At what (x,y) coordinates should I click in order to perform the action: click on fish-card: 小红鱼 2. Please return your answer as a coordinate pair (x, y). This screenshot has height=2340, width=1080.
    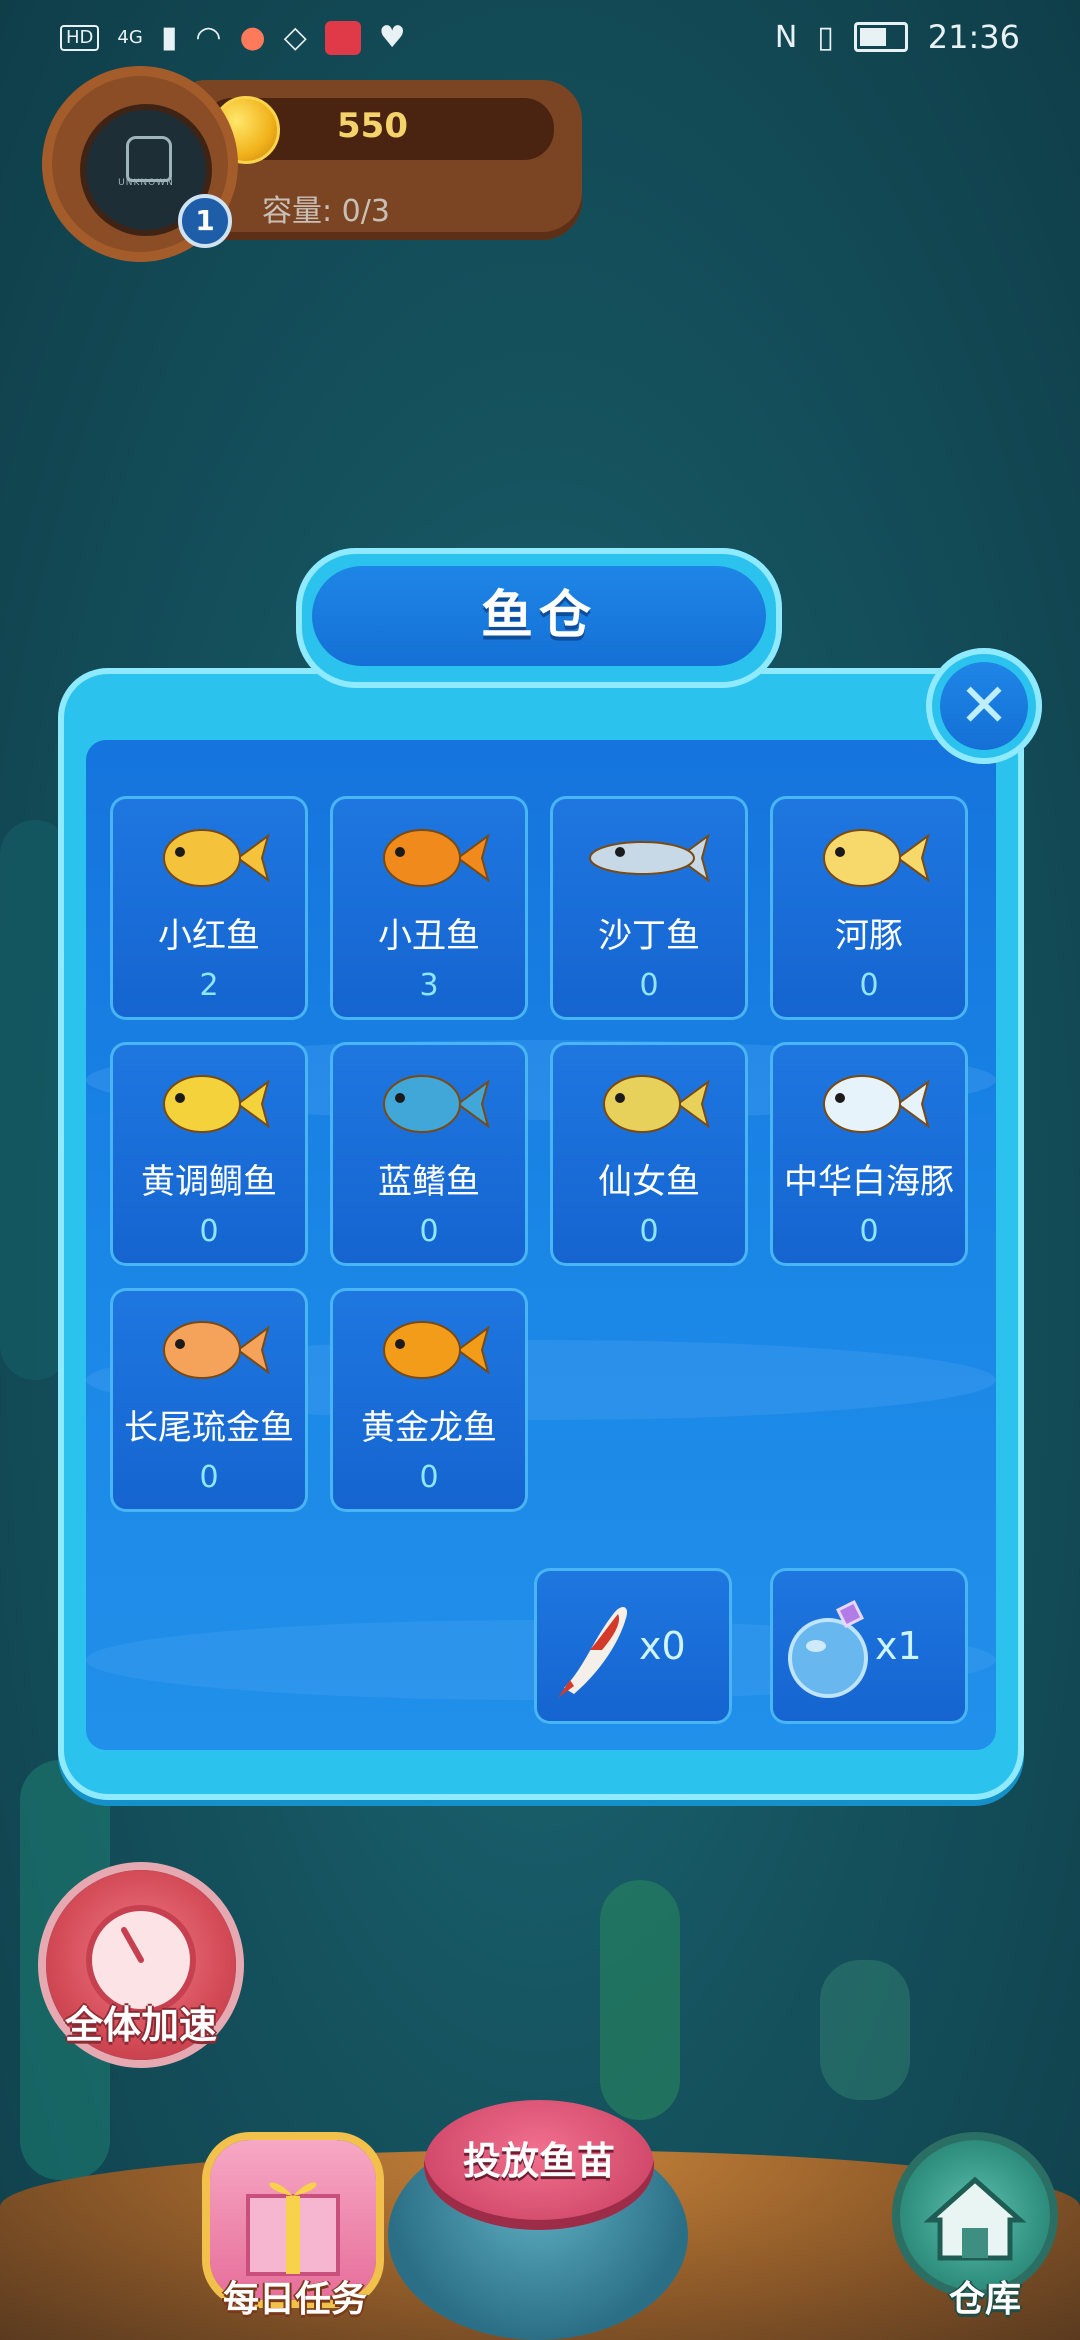
    Looking at the image, I should click on (209, 908).